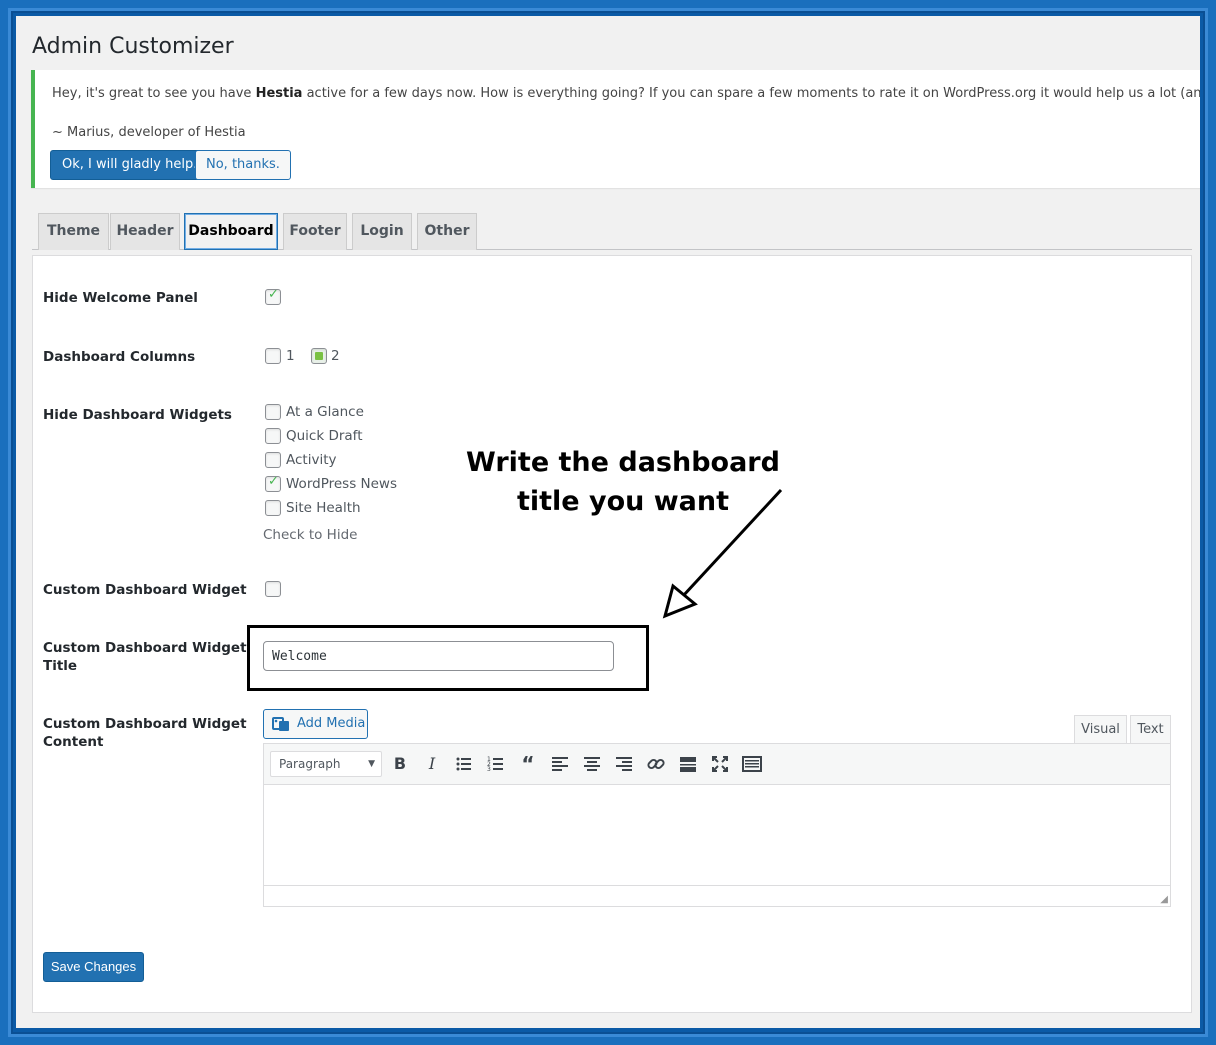 Image resolution: width=1216 pixels, height=1045 pixels. What do you see at coordinates (324, 436) in the screenshot?
I see `widget-quick-draft-label: Quick Draft` at bounding box center [324, 436].